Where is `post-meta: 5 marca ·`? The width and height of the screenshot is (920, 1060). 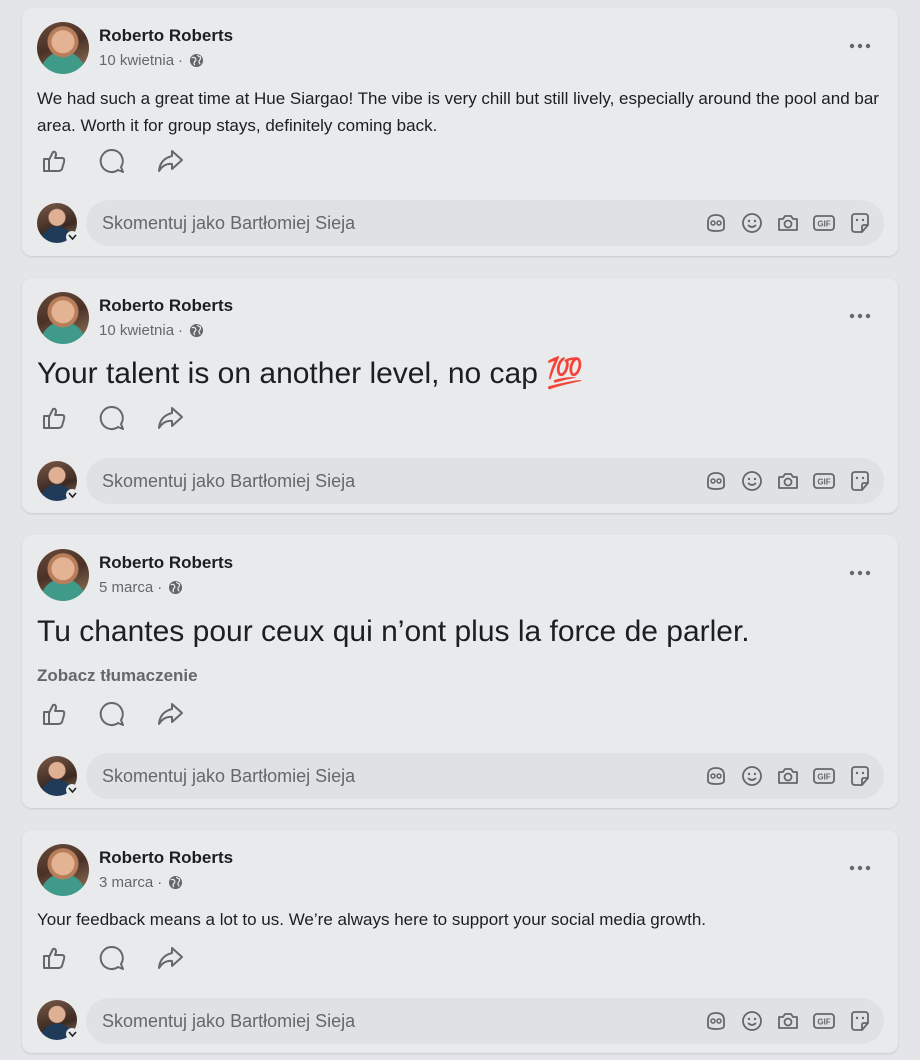 post-meta: 5 marca · is located at coordinates (141, 587).